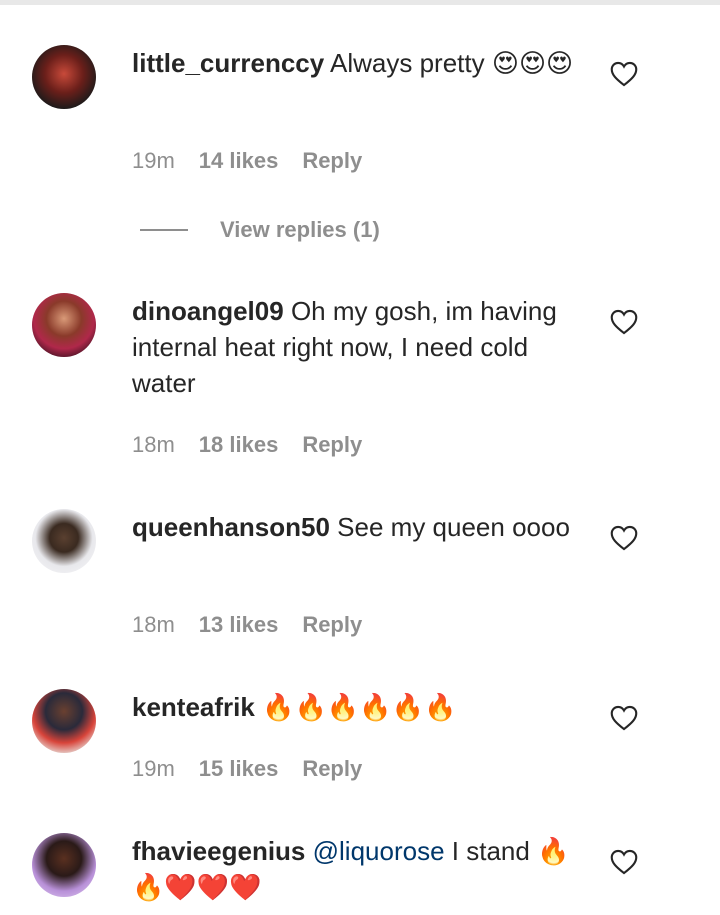  Describe the element at coordinates (164, 230) in the screenshot. I see `view-replies-line` at that location.